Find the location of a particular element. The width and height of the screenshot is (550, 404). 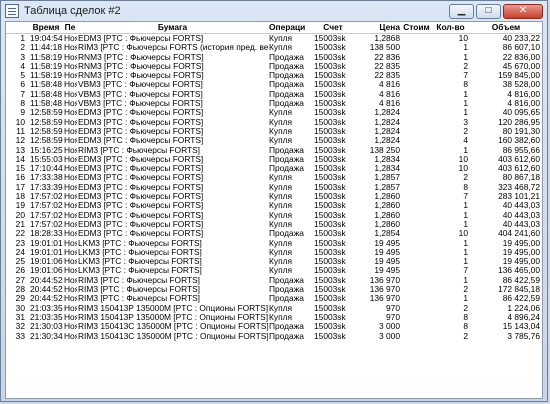

cell-volume: 4 816,00 is located at coordinates (523, 104).